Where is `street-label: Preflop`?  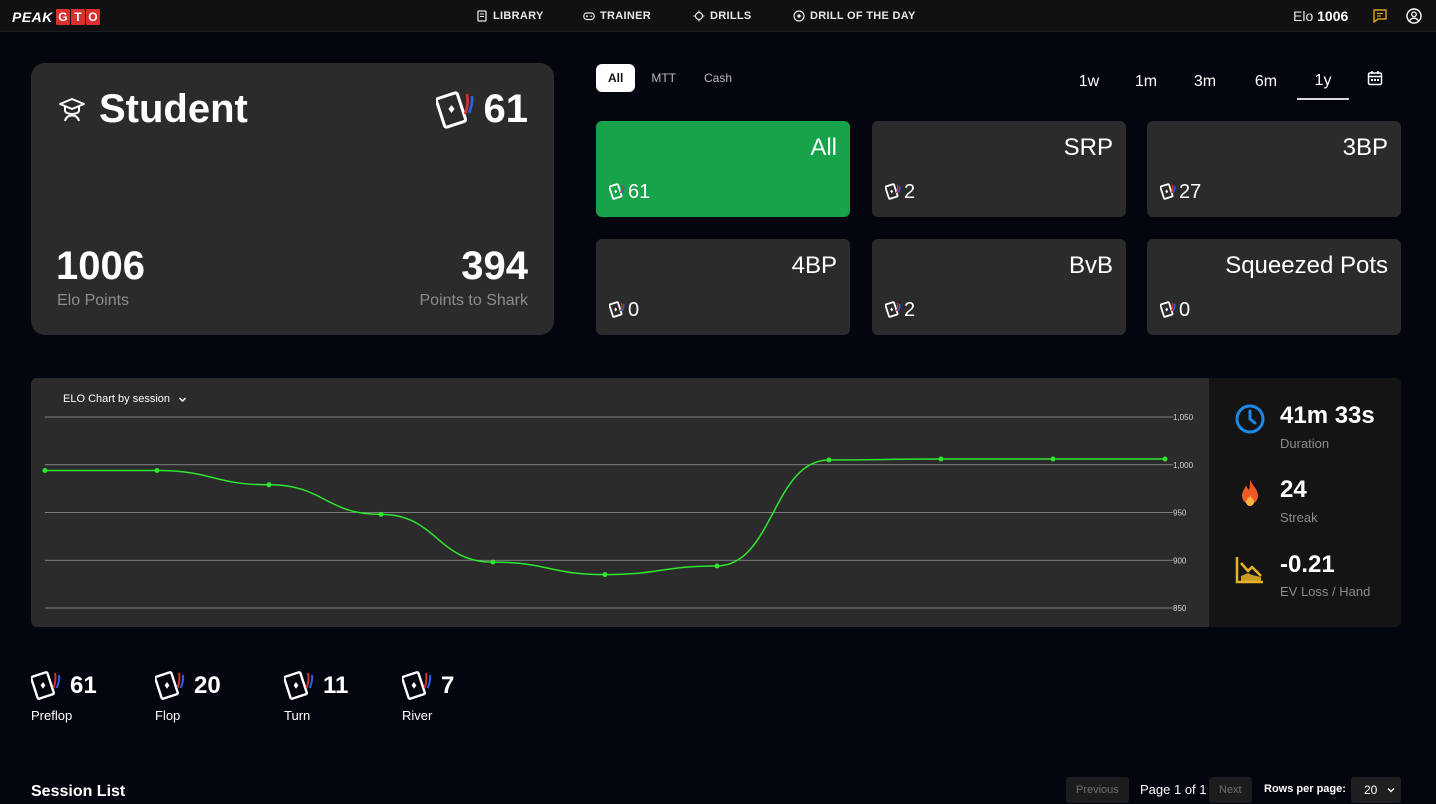 street-label: Preflop is located at coordinates (52, 715).